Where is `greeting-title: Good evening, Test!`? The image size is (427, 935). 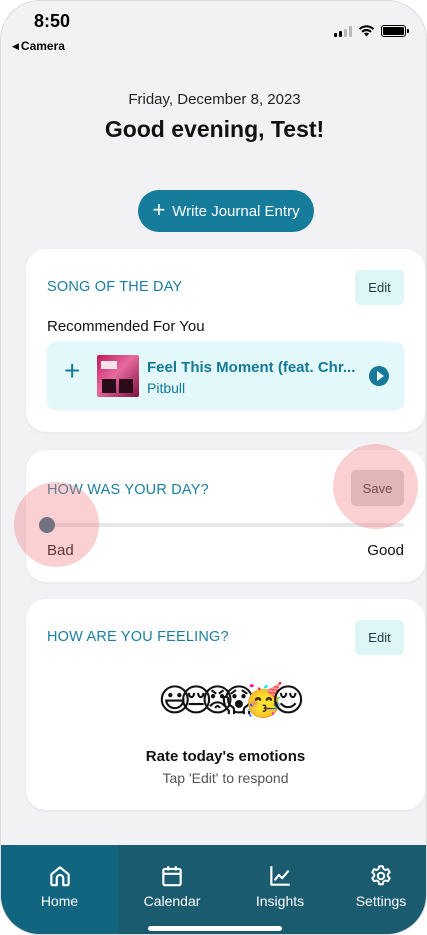
greeting-title: Good evening, Test! is located at coordinates (214, 129).